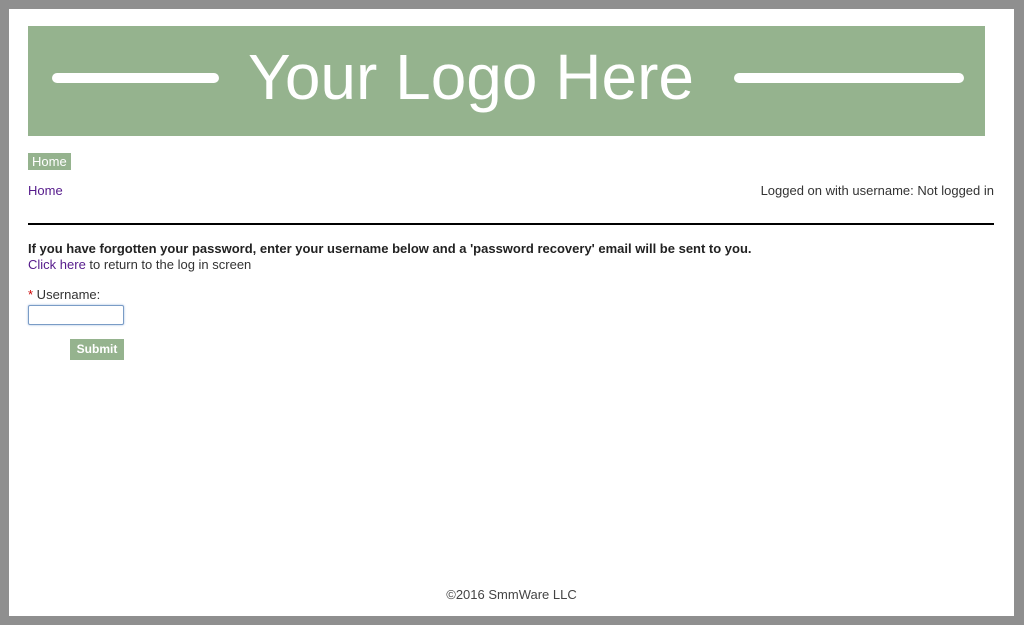 The height and width of the screenshot is (625, 1024). I want to click on header-divider, so click(511, 224).